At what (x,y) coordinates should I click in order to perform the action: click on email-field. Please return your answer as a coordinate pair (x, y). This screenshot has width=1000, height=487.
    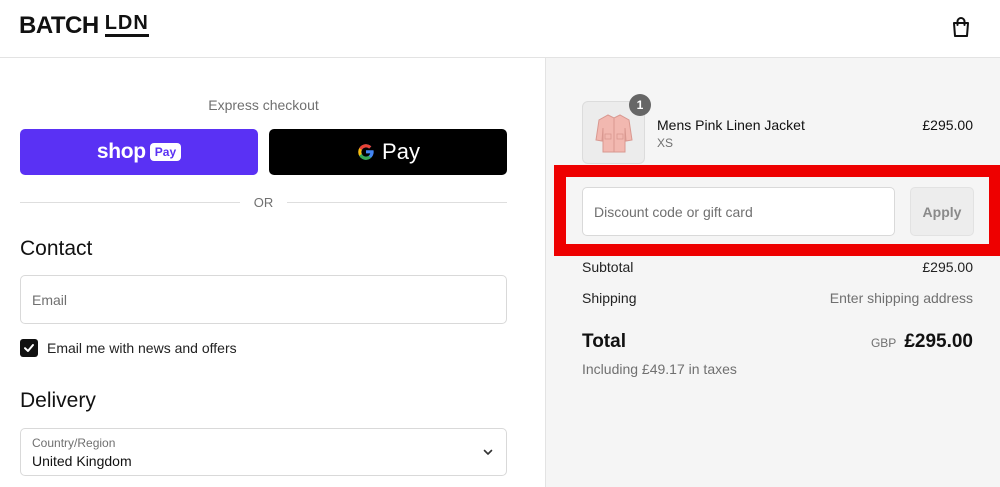
    Looking at the image, I should click on (263, 299).